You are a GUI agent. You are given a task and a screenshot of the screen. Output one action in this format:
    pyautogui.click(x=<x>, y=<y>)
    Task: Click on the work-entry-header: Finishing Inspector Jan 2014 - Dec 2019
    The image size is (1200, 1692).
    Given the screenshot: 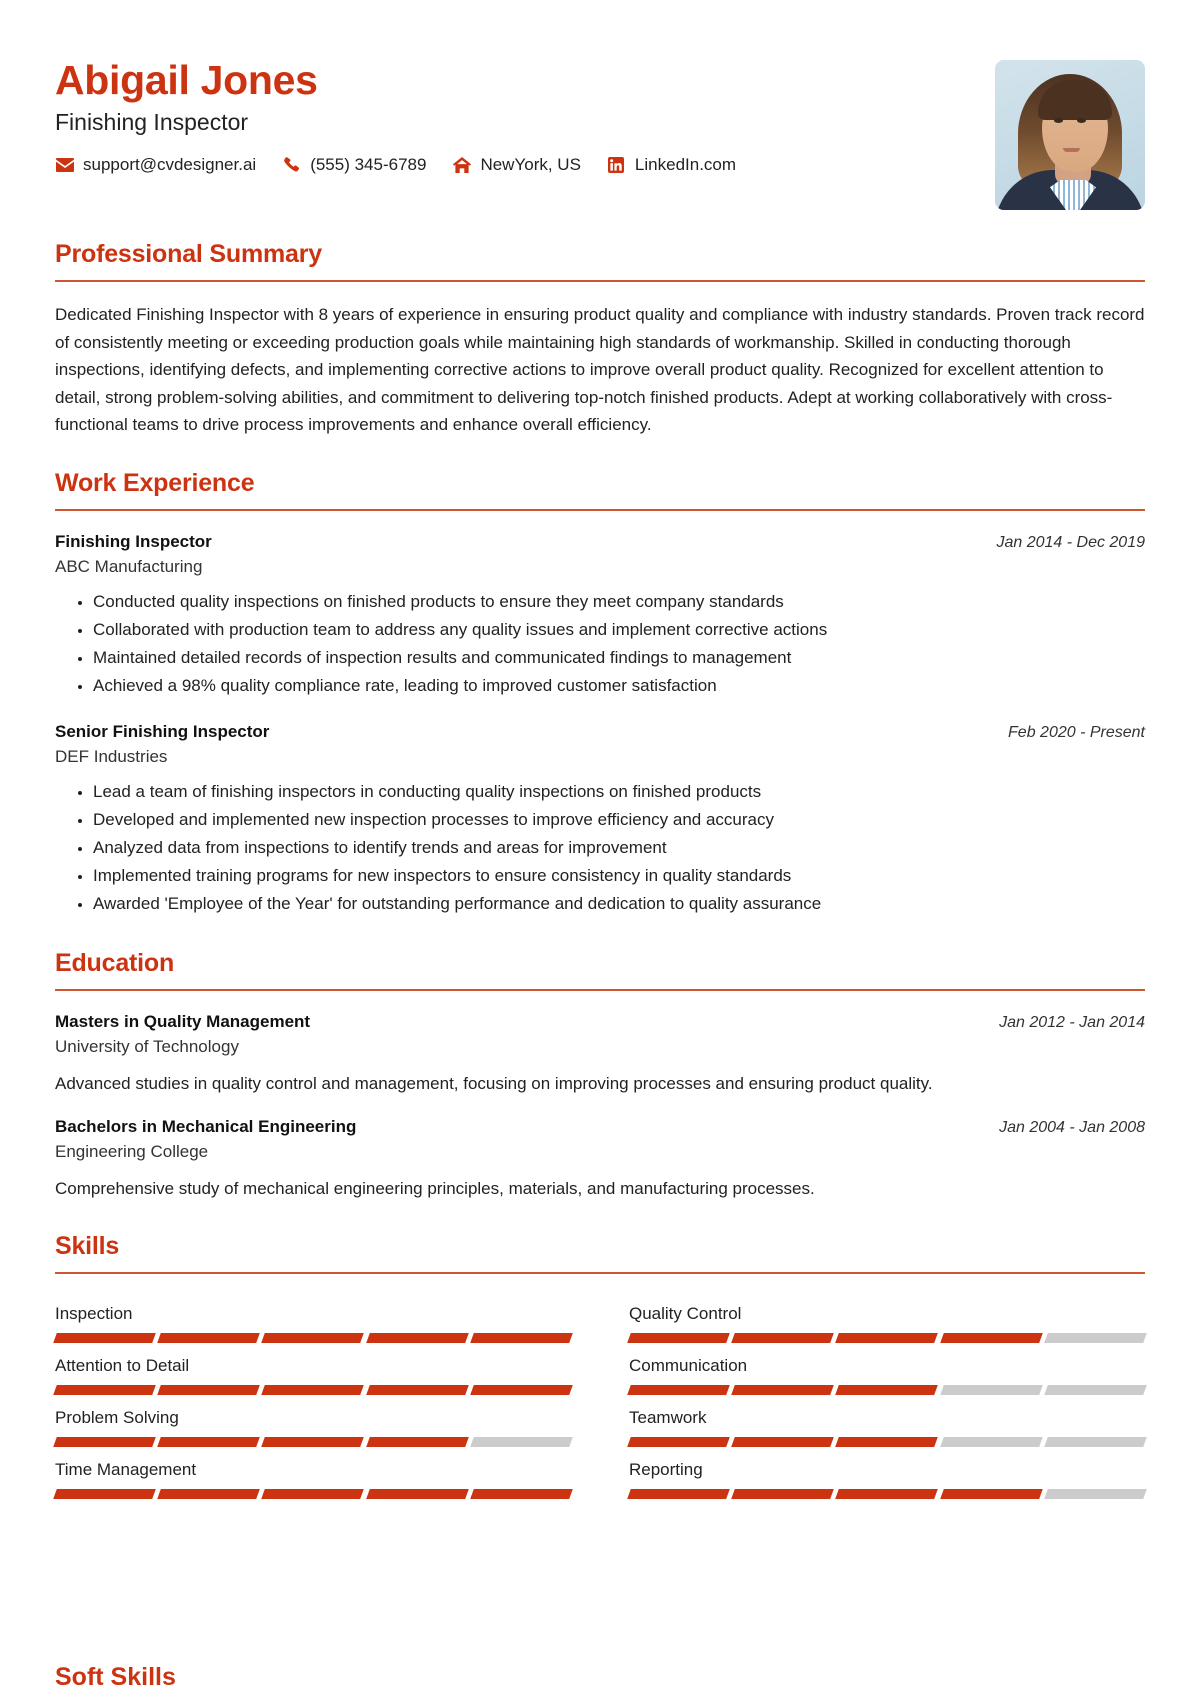 What is the action you would take?
    pyautogui.click(x=600, y=542)
    